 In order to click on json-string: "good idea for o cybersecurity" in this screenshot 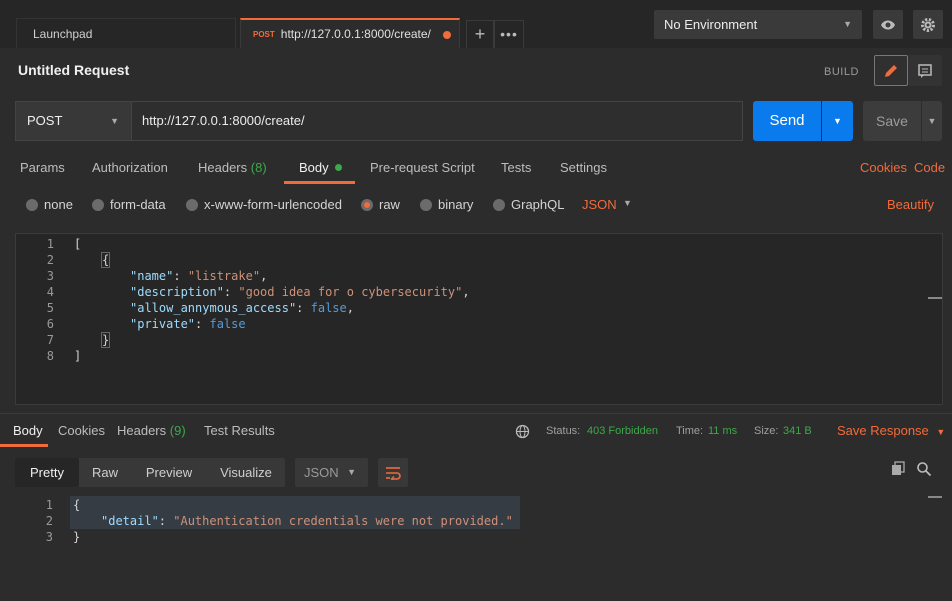, I will do `click(350, 292)`.